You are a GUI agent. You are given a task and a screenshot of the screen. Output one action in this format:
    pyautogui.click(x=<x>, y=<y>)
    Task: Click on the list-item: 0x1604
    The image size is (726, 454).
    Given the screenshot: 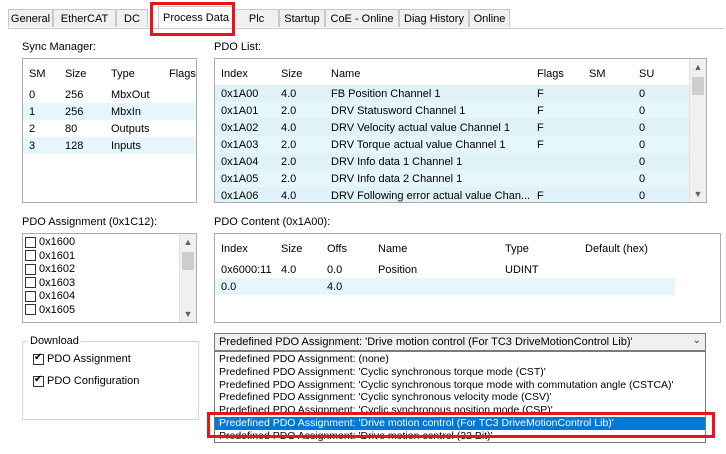 What is the action you would take?
    pyautogui.click(x=50, y=297)
    